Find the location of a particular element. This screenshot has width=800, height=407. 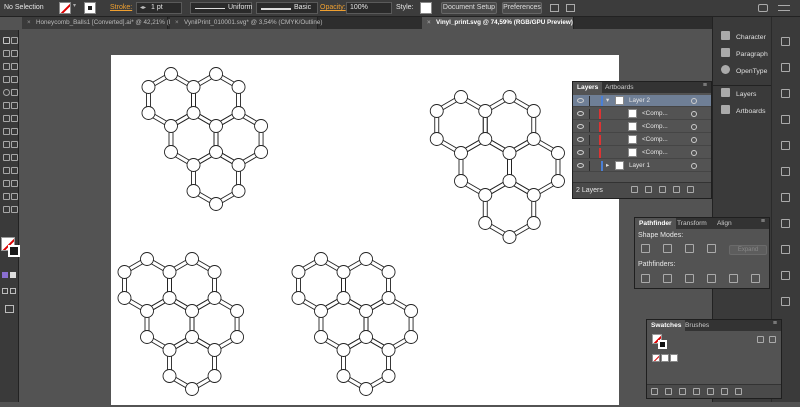

delete-swatch-icon is located at coordinates (738, 391).